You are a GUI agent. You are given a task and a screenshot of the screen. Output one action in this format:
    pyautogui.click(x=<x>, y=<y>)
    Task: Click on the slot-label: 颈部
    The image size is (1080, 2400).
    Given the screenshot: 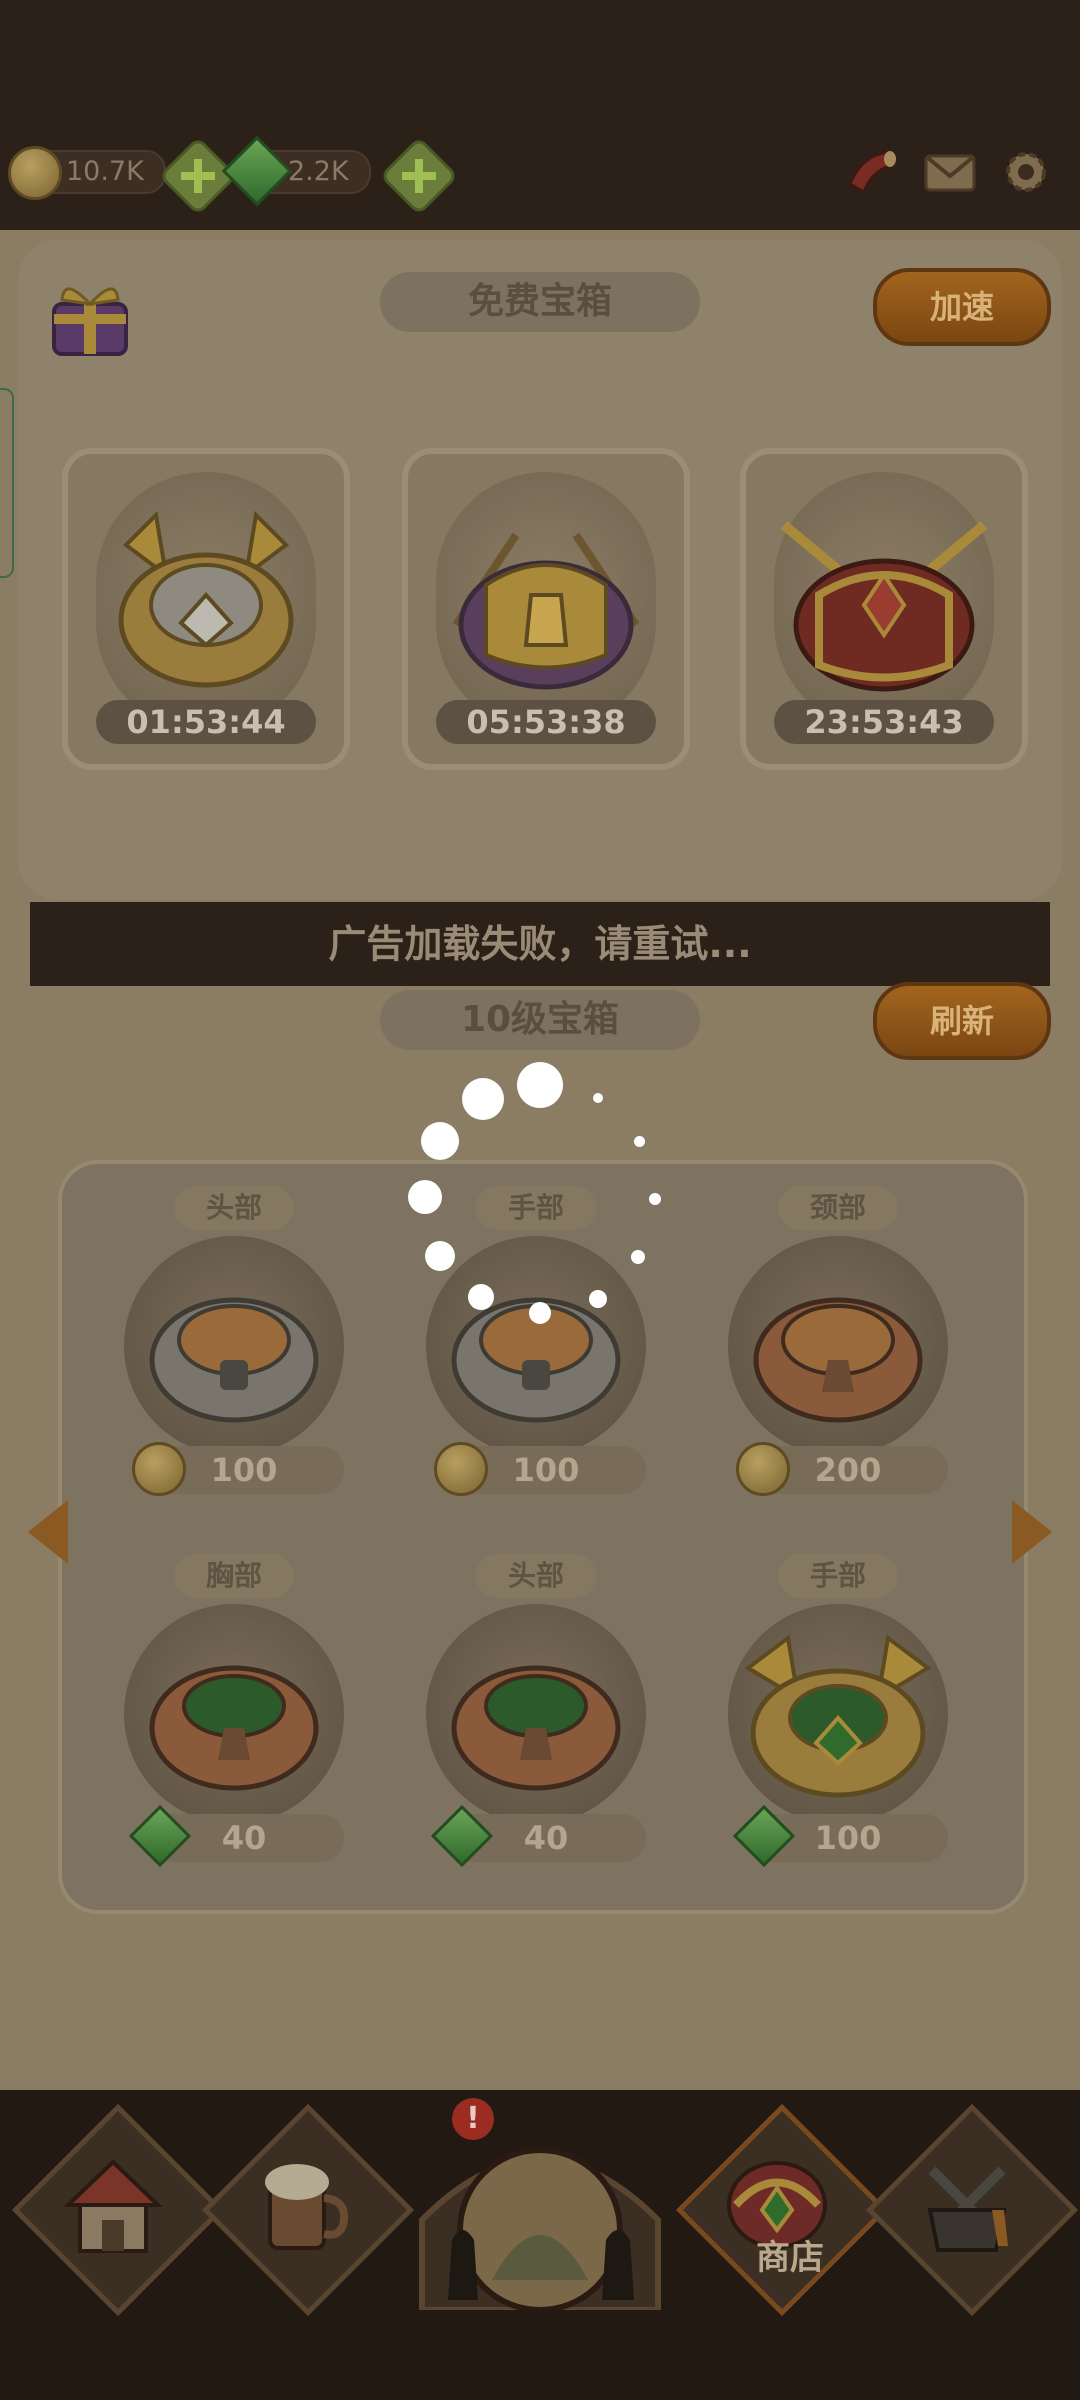 What is the action you would take?
    pyautogui.click(x=838, y=1208)
    